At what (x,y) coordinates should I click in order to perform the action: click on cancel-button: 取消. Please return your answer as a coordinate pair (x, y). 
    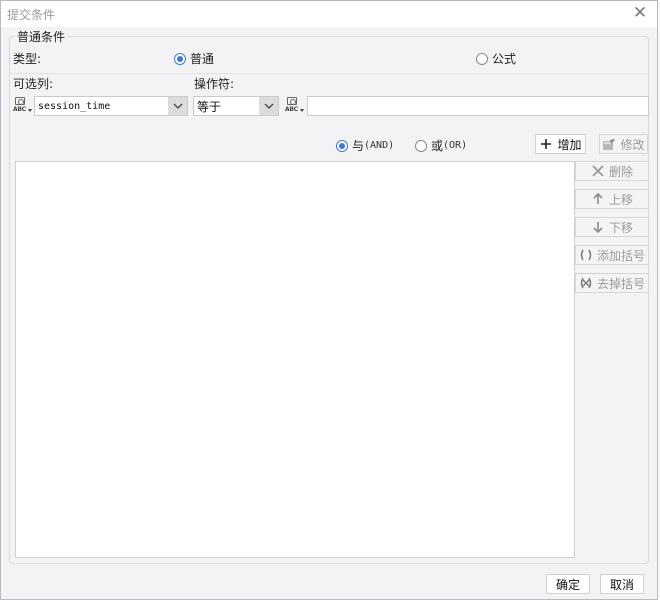
    Looking at the image, I should click on (622, 584).